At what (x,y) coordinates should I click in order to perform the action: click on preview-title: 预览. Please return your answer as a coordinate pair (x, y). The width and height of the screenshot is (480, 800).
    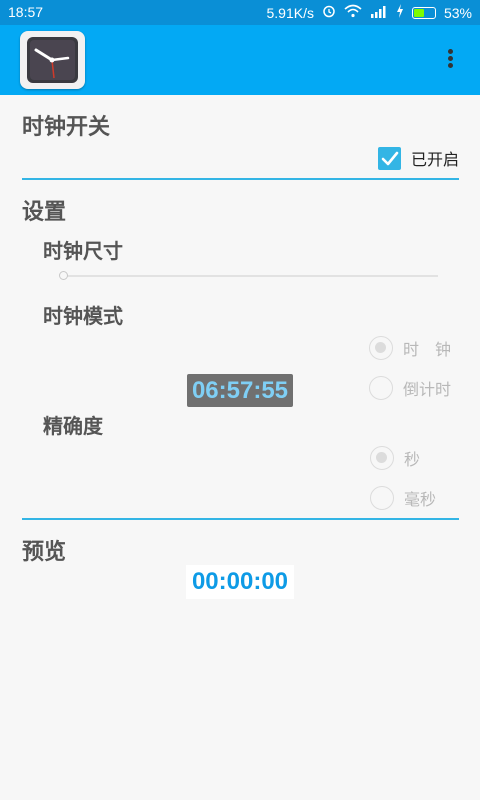
    Looking at the image, I should click on (44, 552).